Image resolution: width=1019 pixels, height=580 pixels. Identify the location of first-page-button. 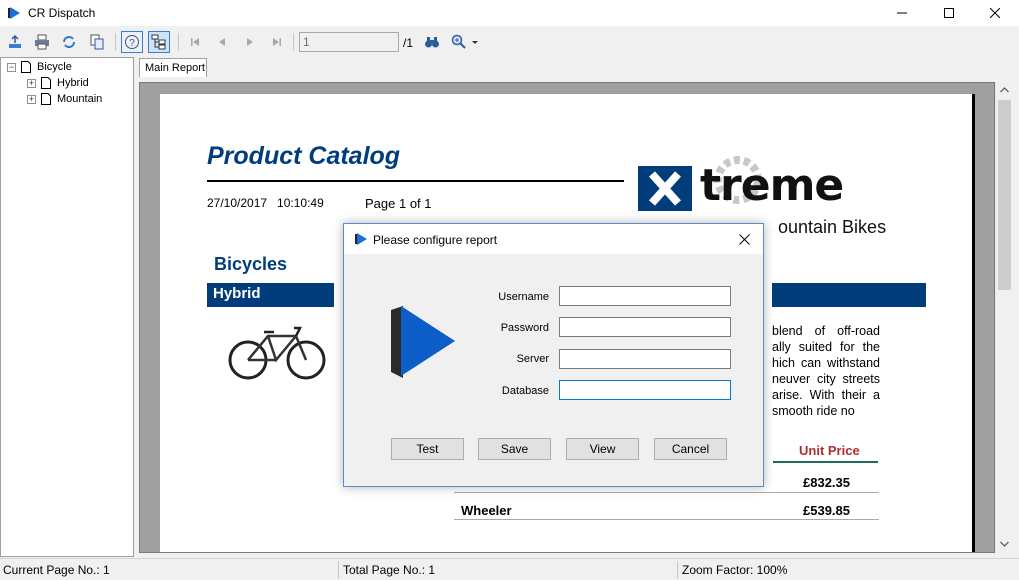
(195, 42).